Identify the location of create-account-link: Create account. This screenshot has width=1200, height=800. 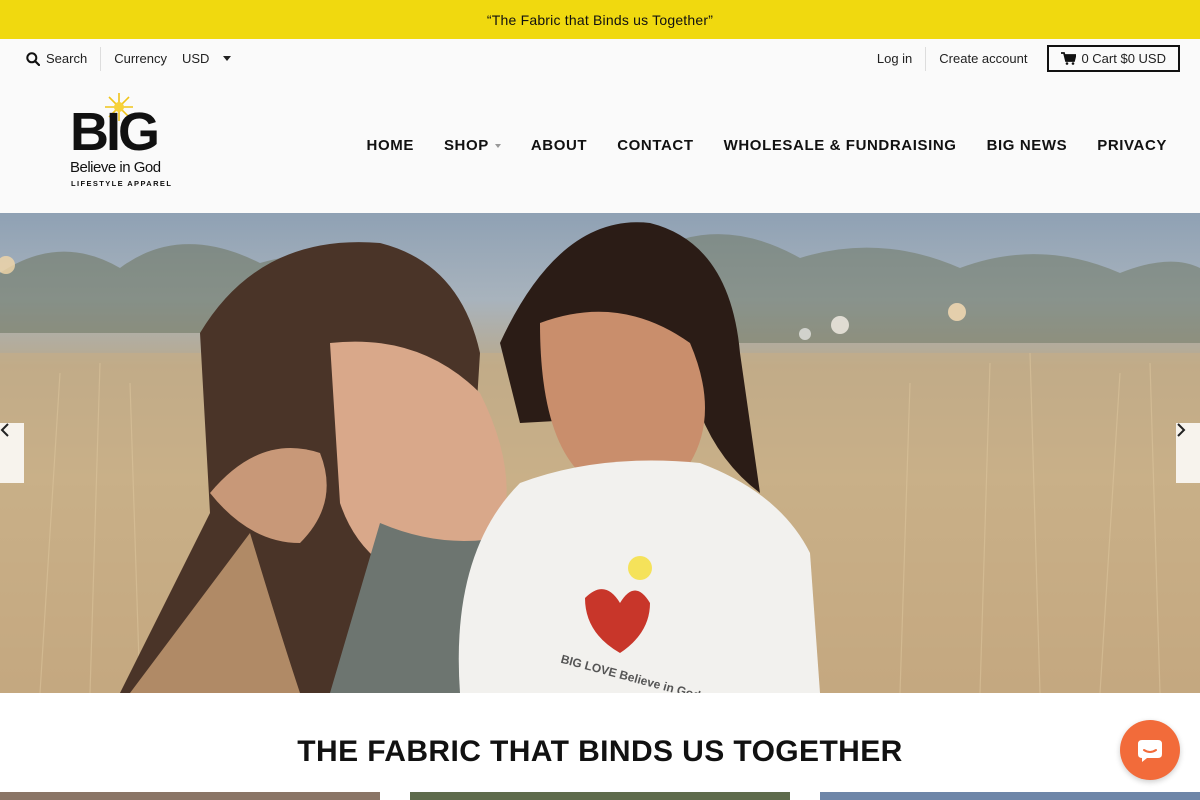
(983, 58).